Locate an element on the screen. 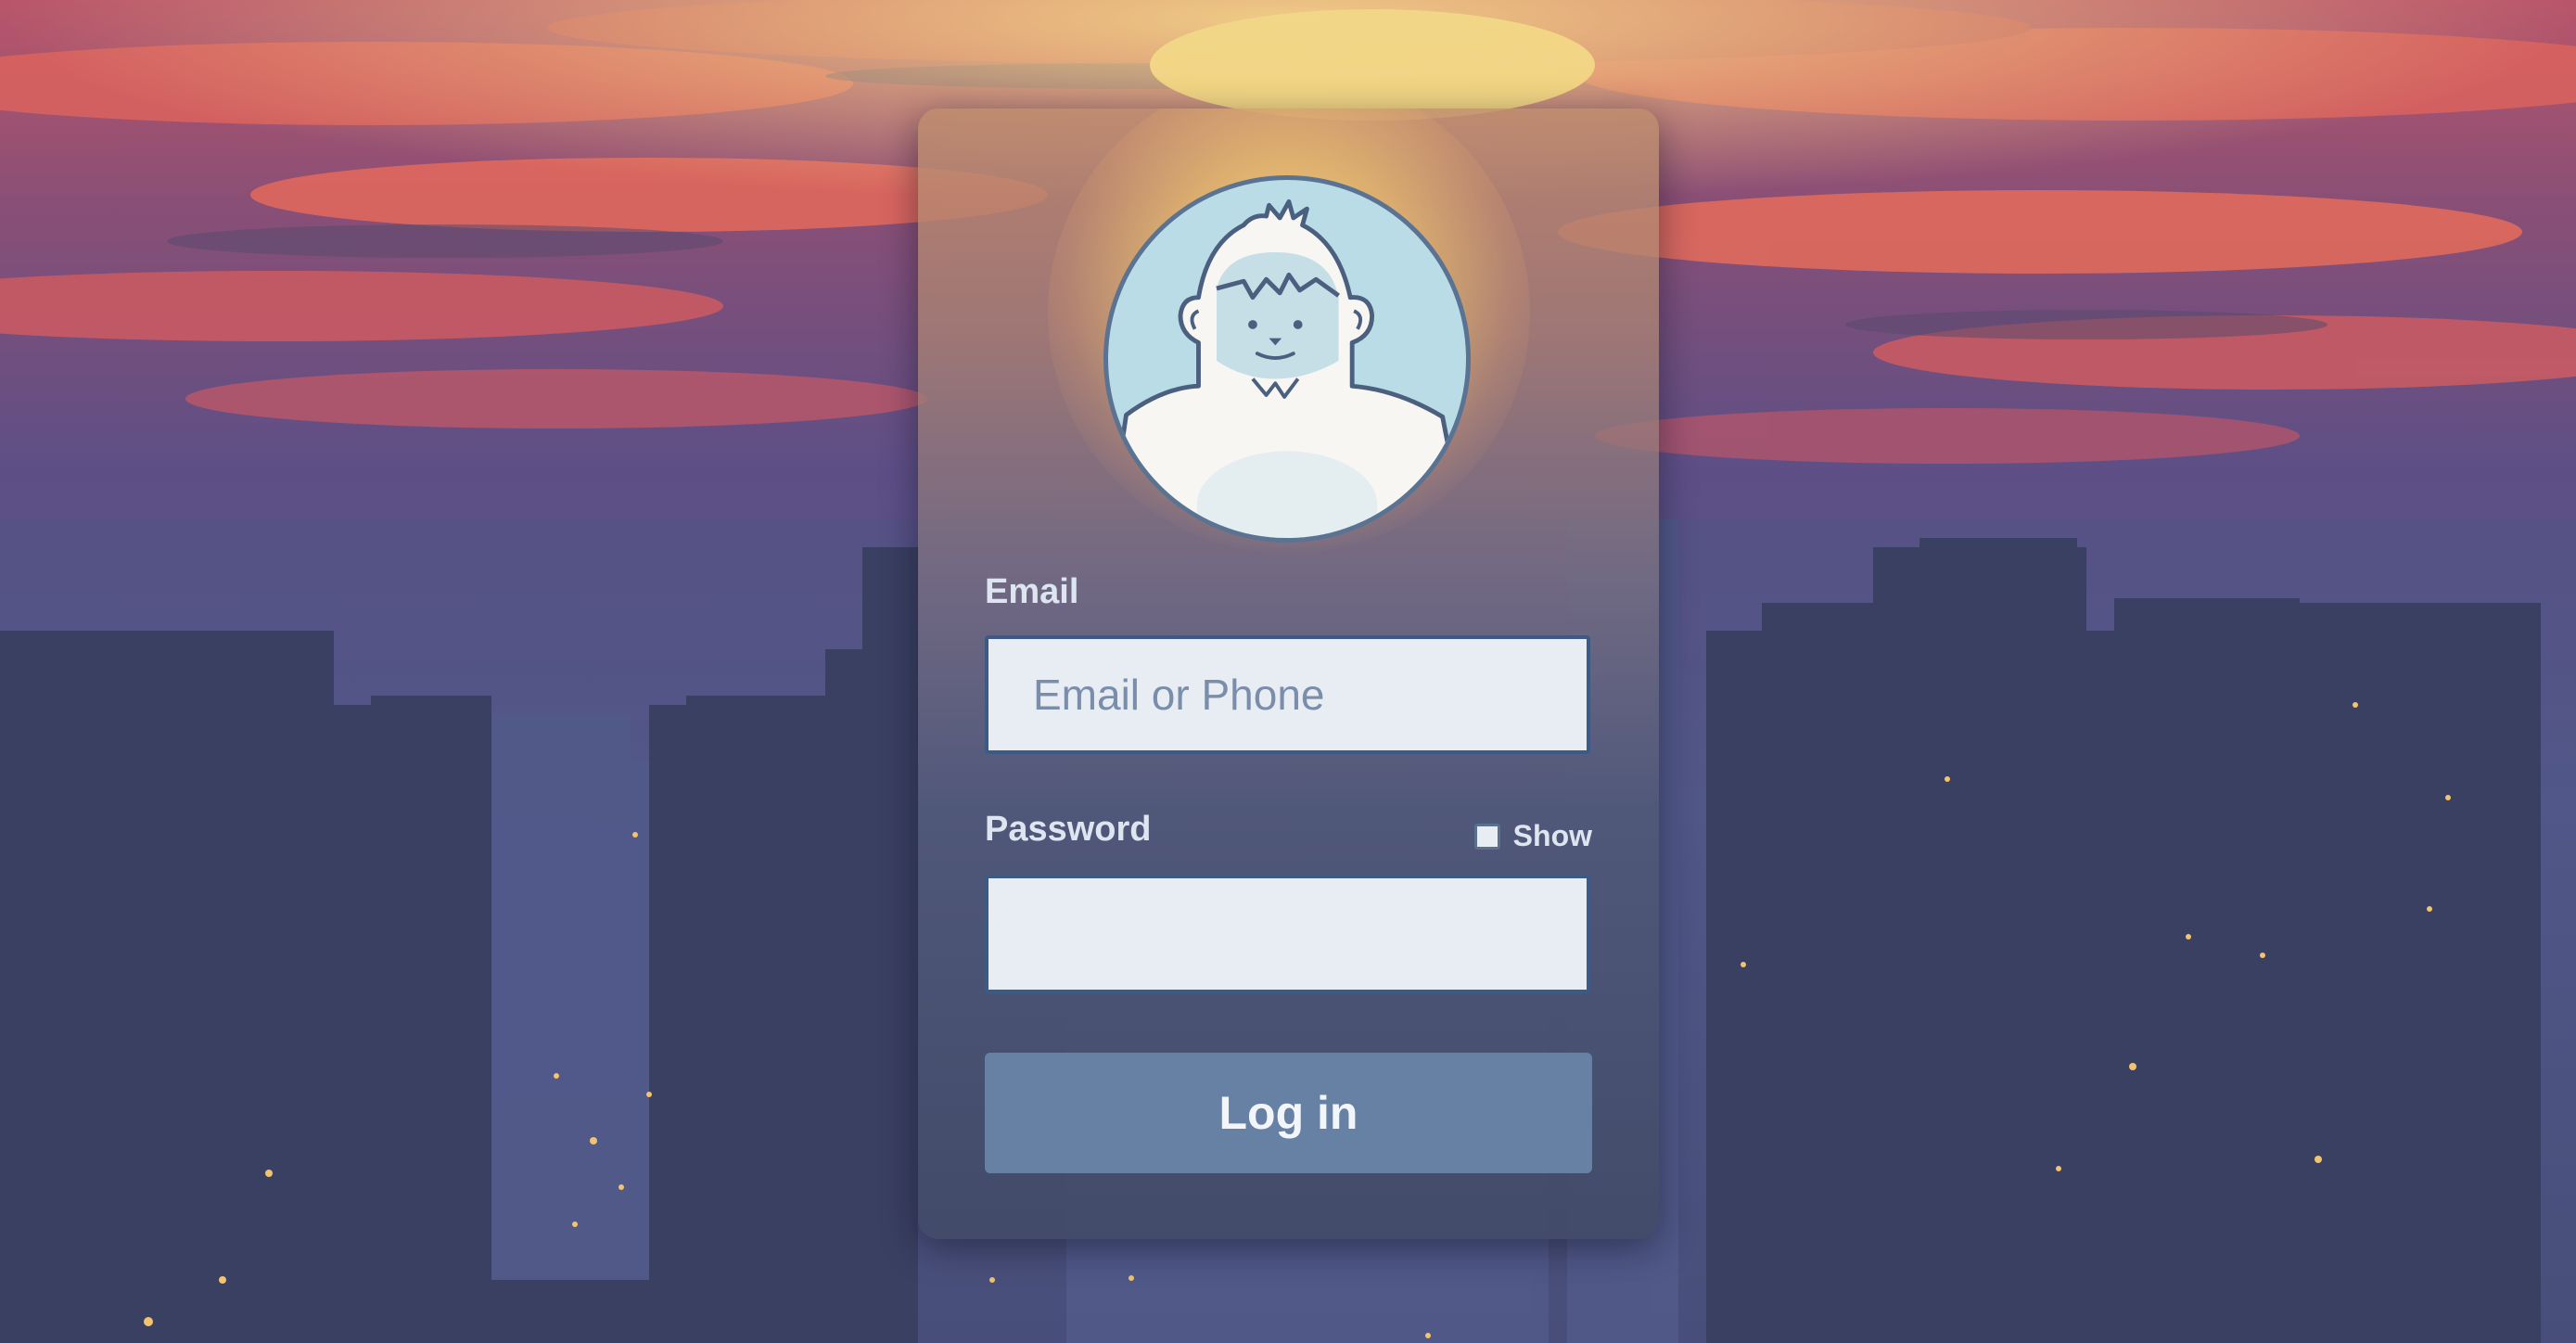 The height and width of the screenshot is (1343, 2576). show-password-checkbox is located at coordinates (1486, 836).